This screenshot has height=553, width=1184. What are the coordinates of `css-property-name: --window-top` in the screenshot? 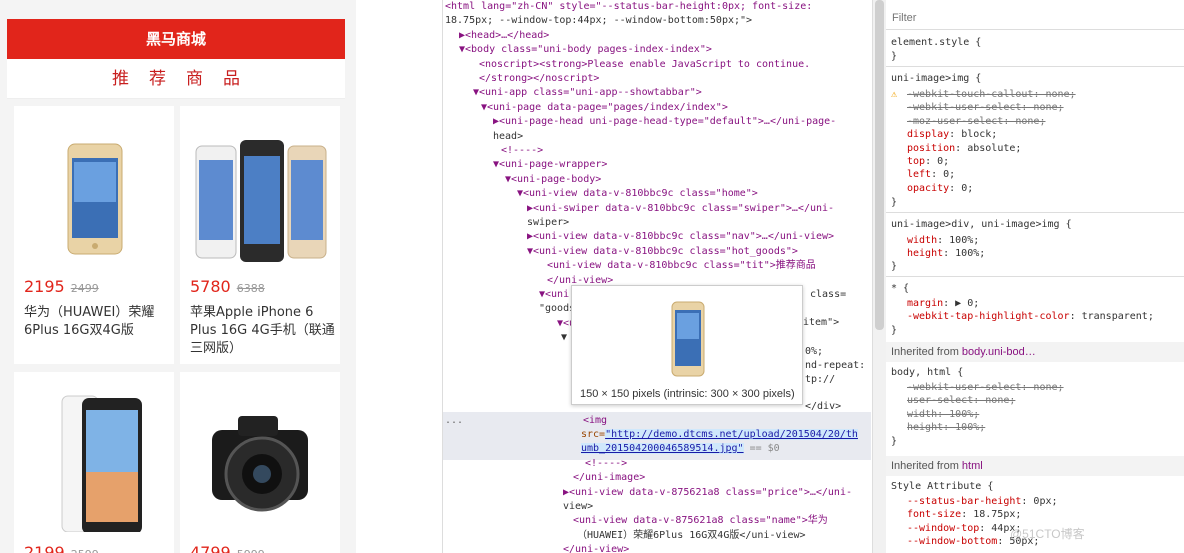 It's located at (943, 528).